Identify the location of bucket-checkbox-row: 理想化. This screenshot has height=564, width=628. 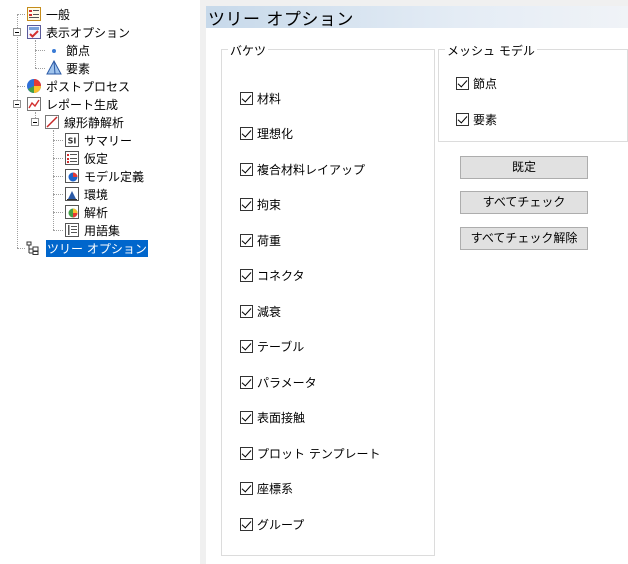
(266, 134).